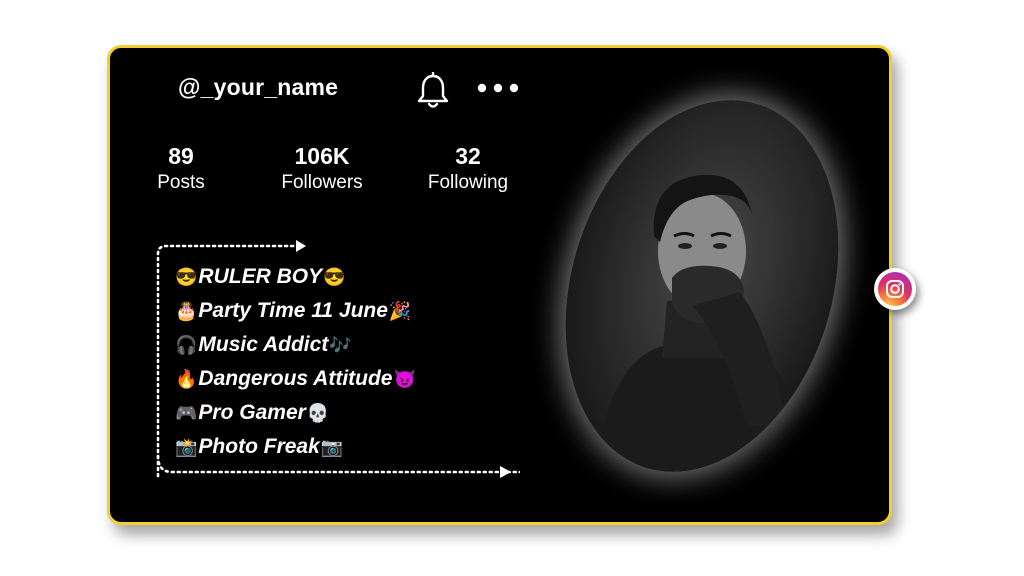 The height and width of the screenshot is (576, 1024). I want to click on followers-label: Followers, so click(322, 182).